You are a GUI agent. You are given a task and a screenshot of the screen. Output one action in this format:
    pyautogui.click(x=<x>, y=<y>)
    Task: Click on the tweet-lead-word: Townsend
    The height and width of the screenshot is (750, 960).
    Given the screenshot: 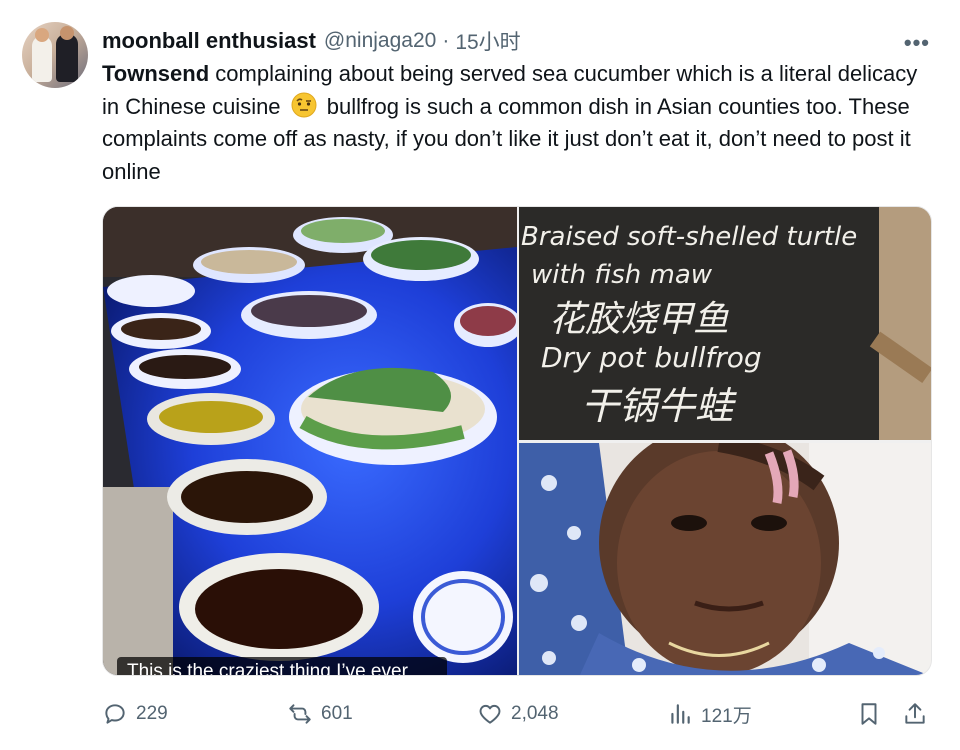 What is the action you would take?
    pyautogui.click(x=156, y=73)
    